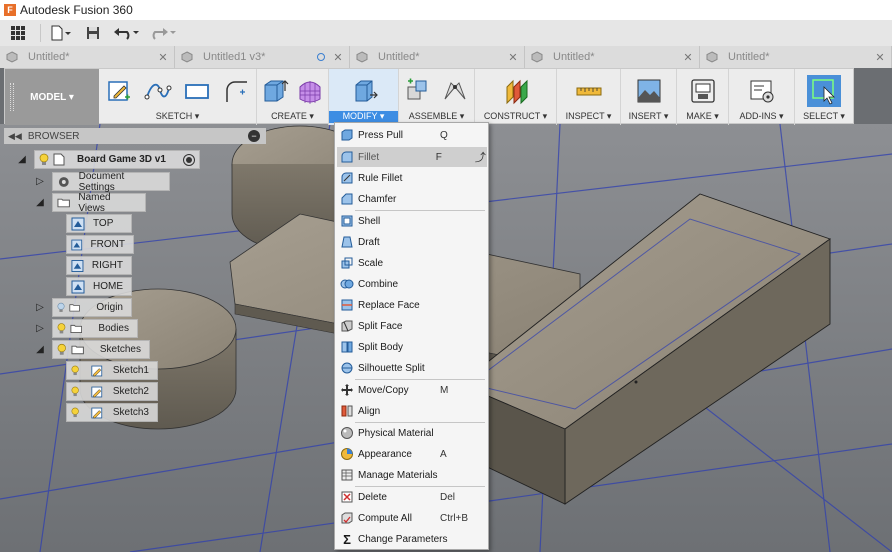  I want to click on menu-item-align: Align, so click(412, 411).